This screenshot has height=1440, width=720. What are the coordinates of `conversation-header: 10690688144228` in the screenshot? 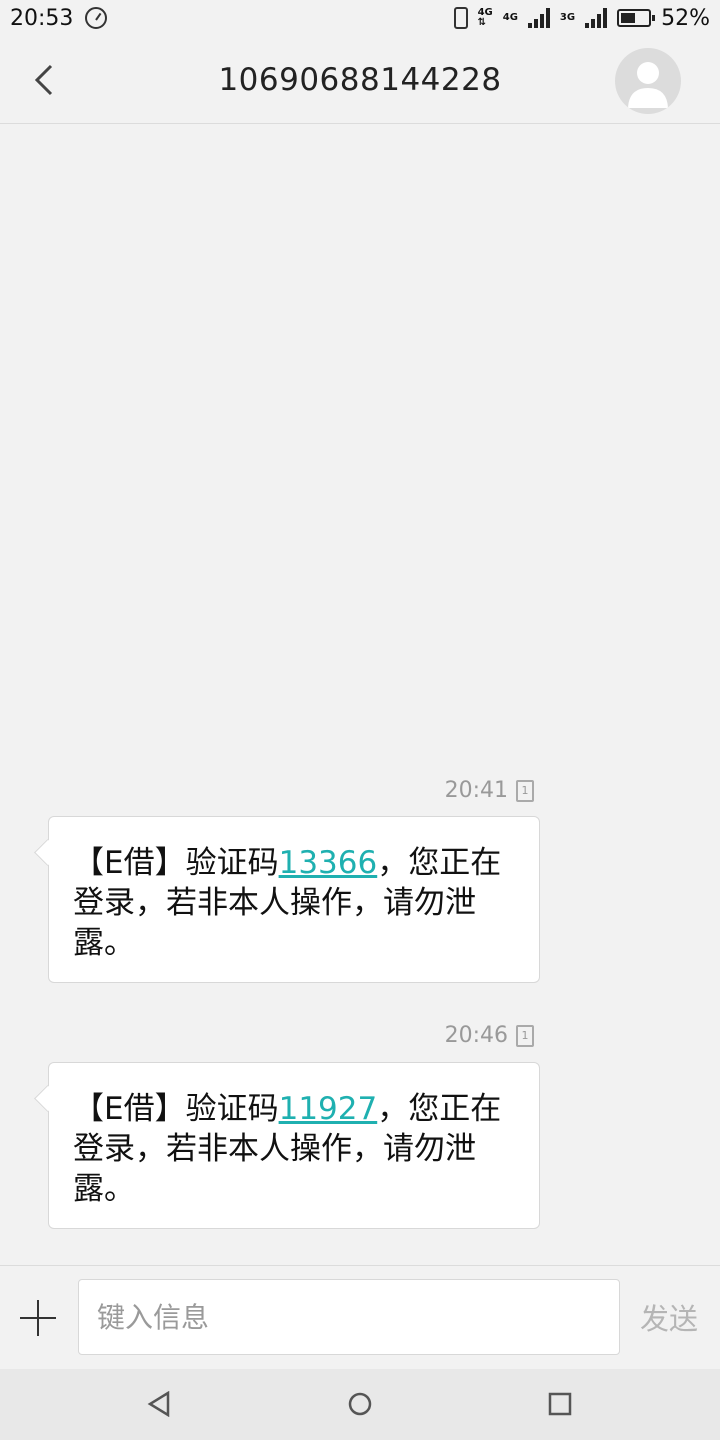 It's located at (360, 80).